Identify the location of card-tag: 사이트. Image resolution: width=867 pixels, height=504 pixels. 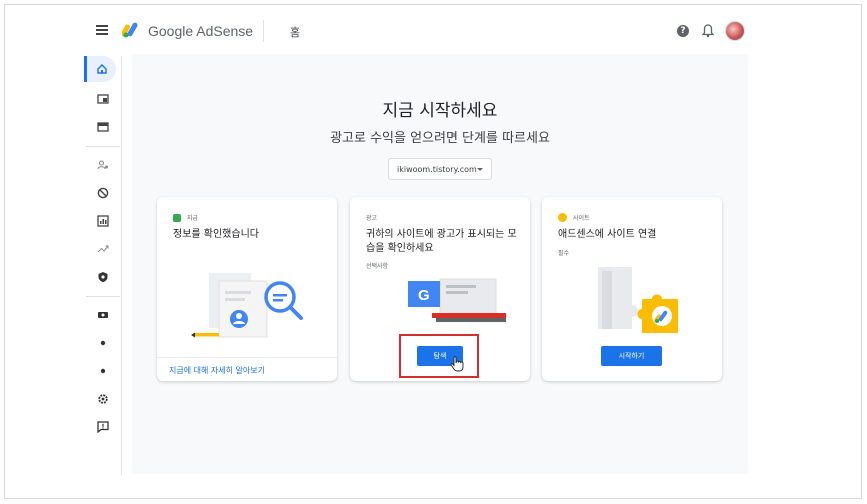
(574, 217).